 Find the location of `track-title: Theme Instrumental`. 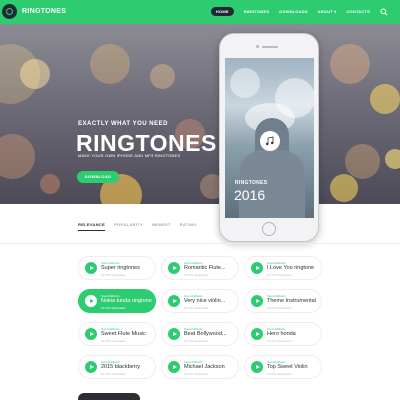

track-title: Theme Instrumental is located at coordinates (291, 301).